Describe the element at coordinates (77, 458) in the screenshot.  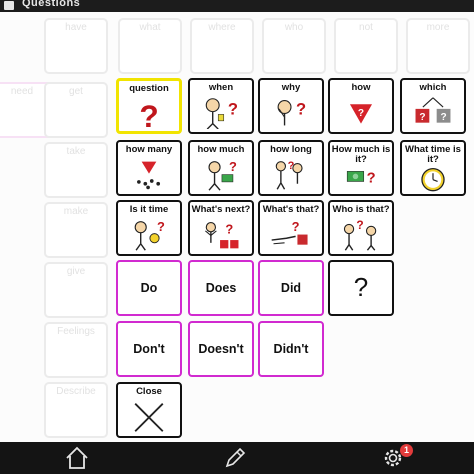
I see `home-icon` at that location.